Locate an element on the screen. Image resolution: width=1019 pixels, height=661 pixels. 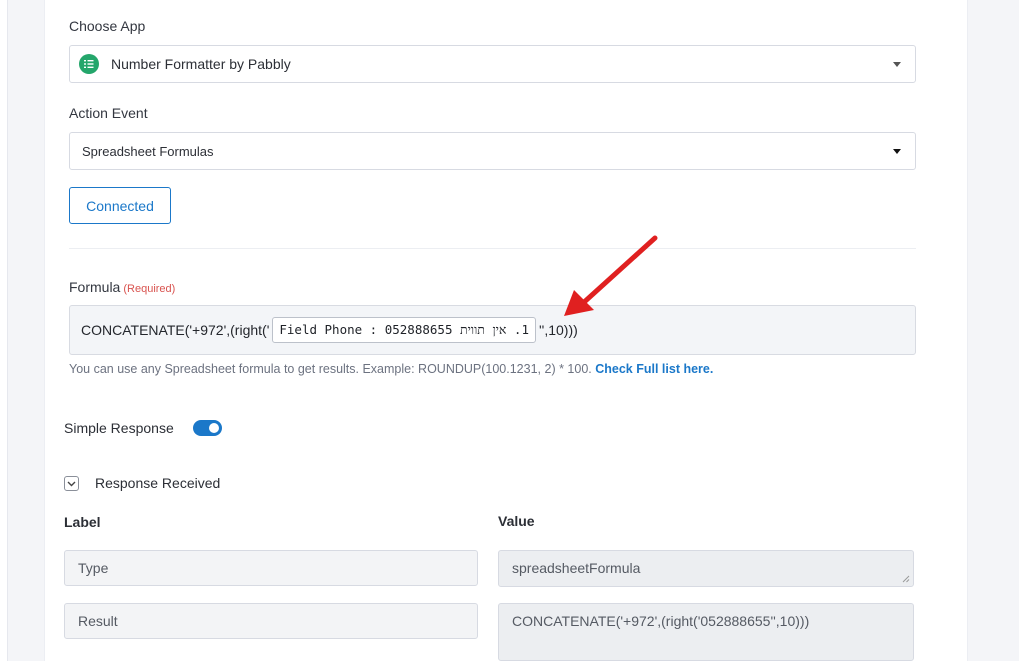
resize-grip-icon is located at coordinates (906, 579).